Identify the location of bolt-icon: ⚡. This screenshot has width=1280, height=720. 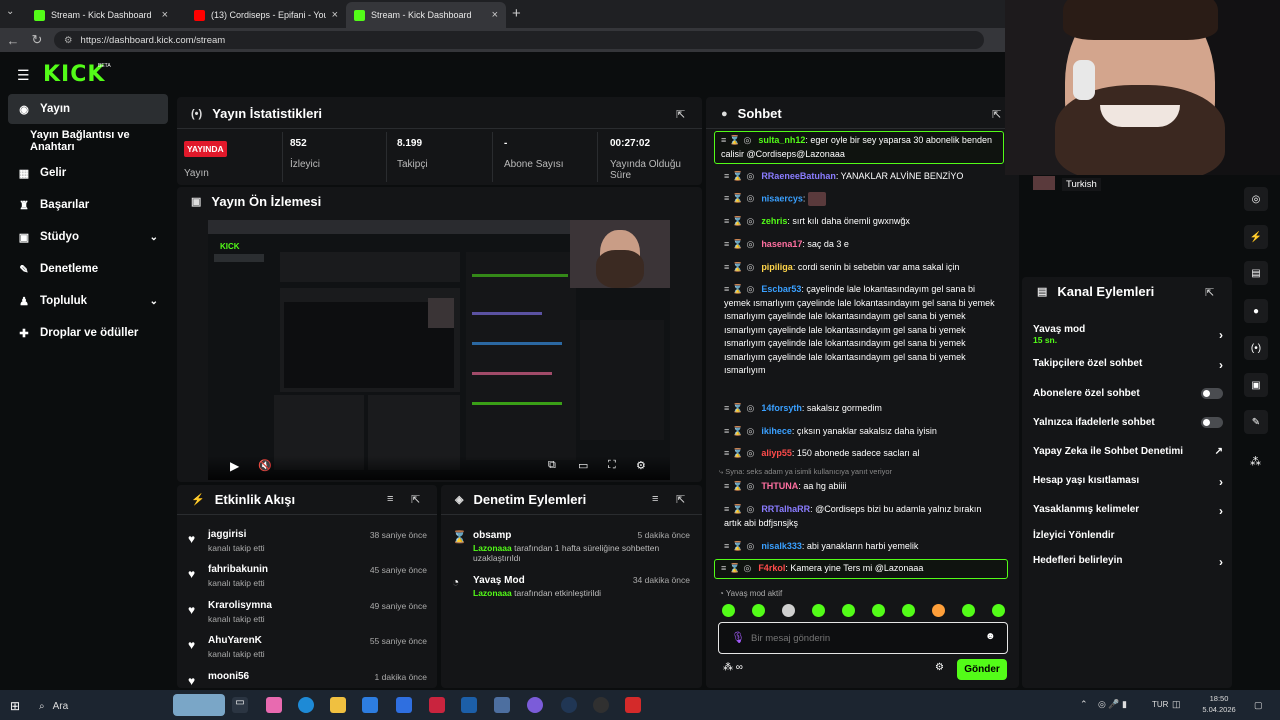
(1256, 237).